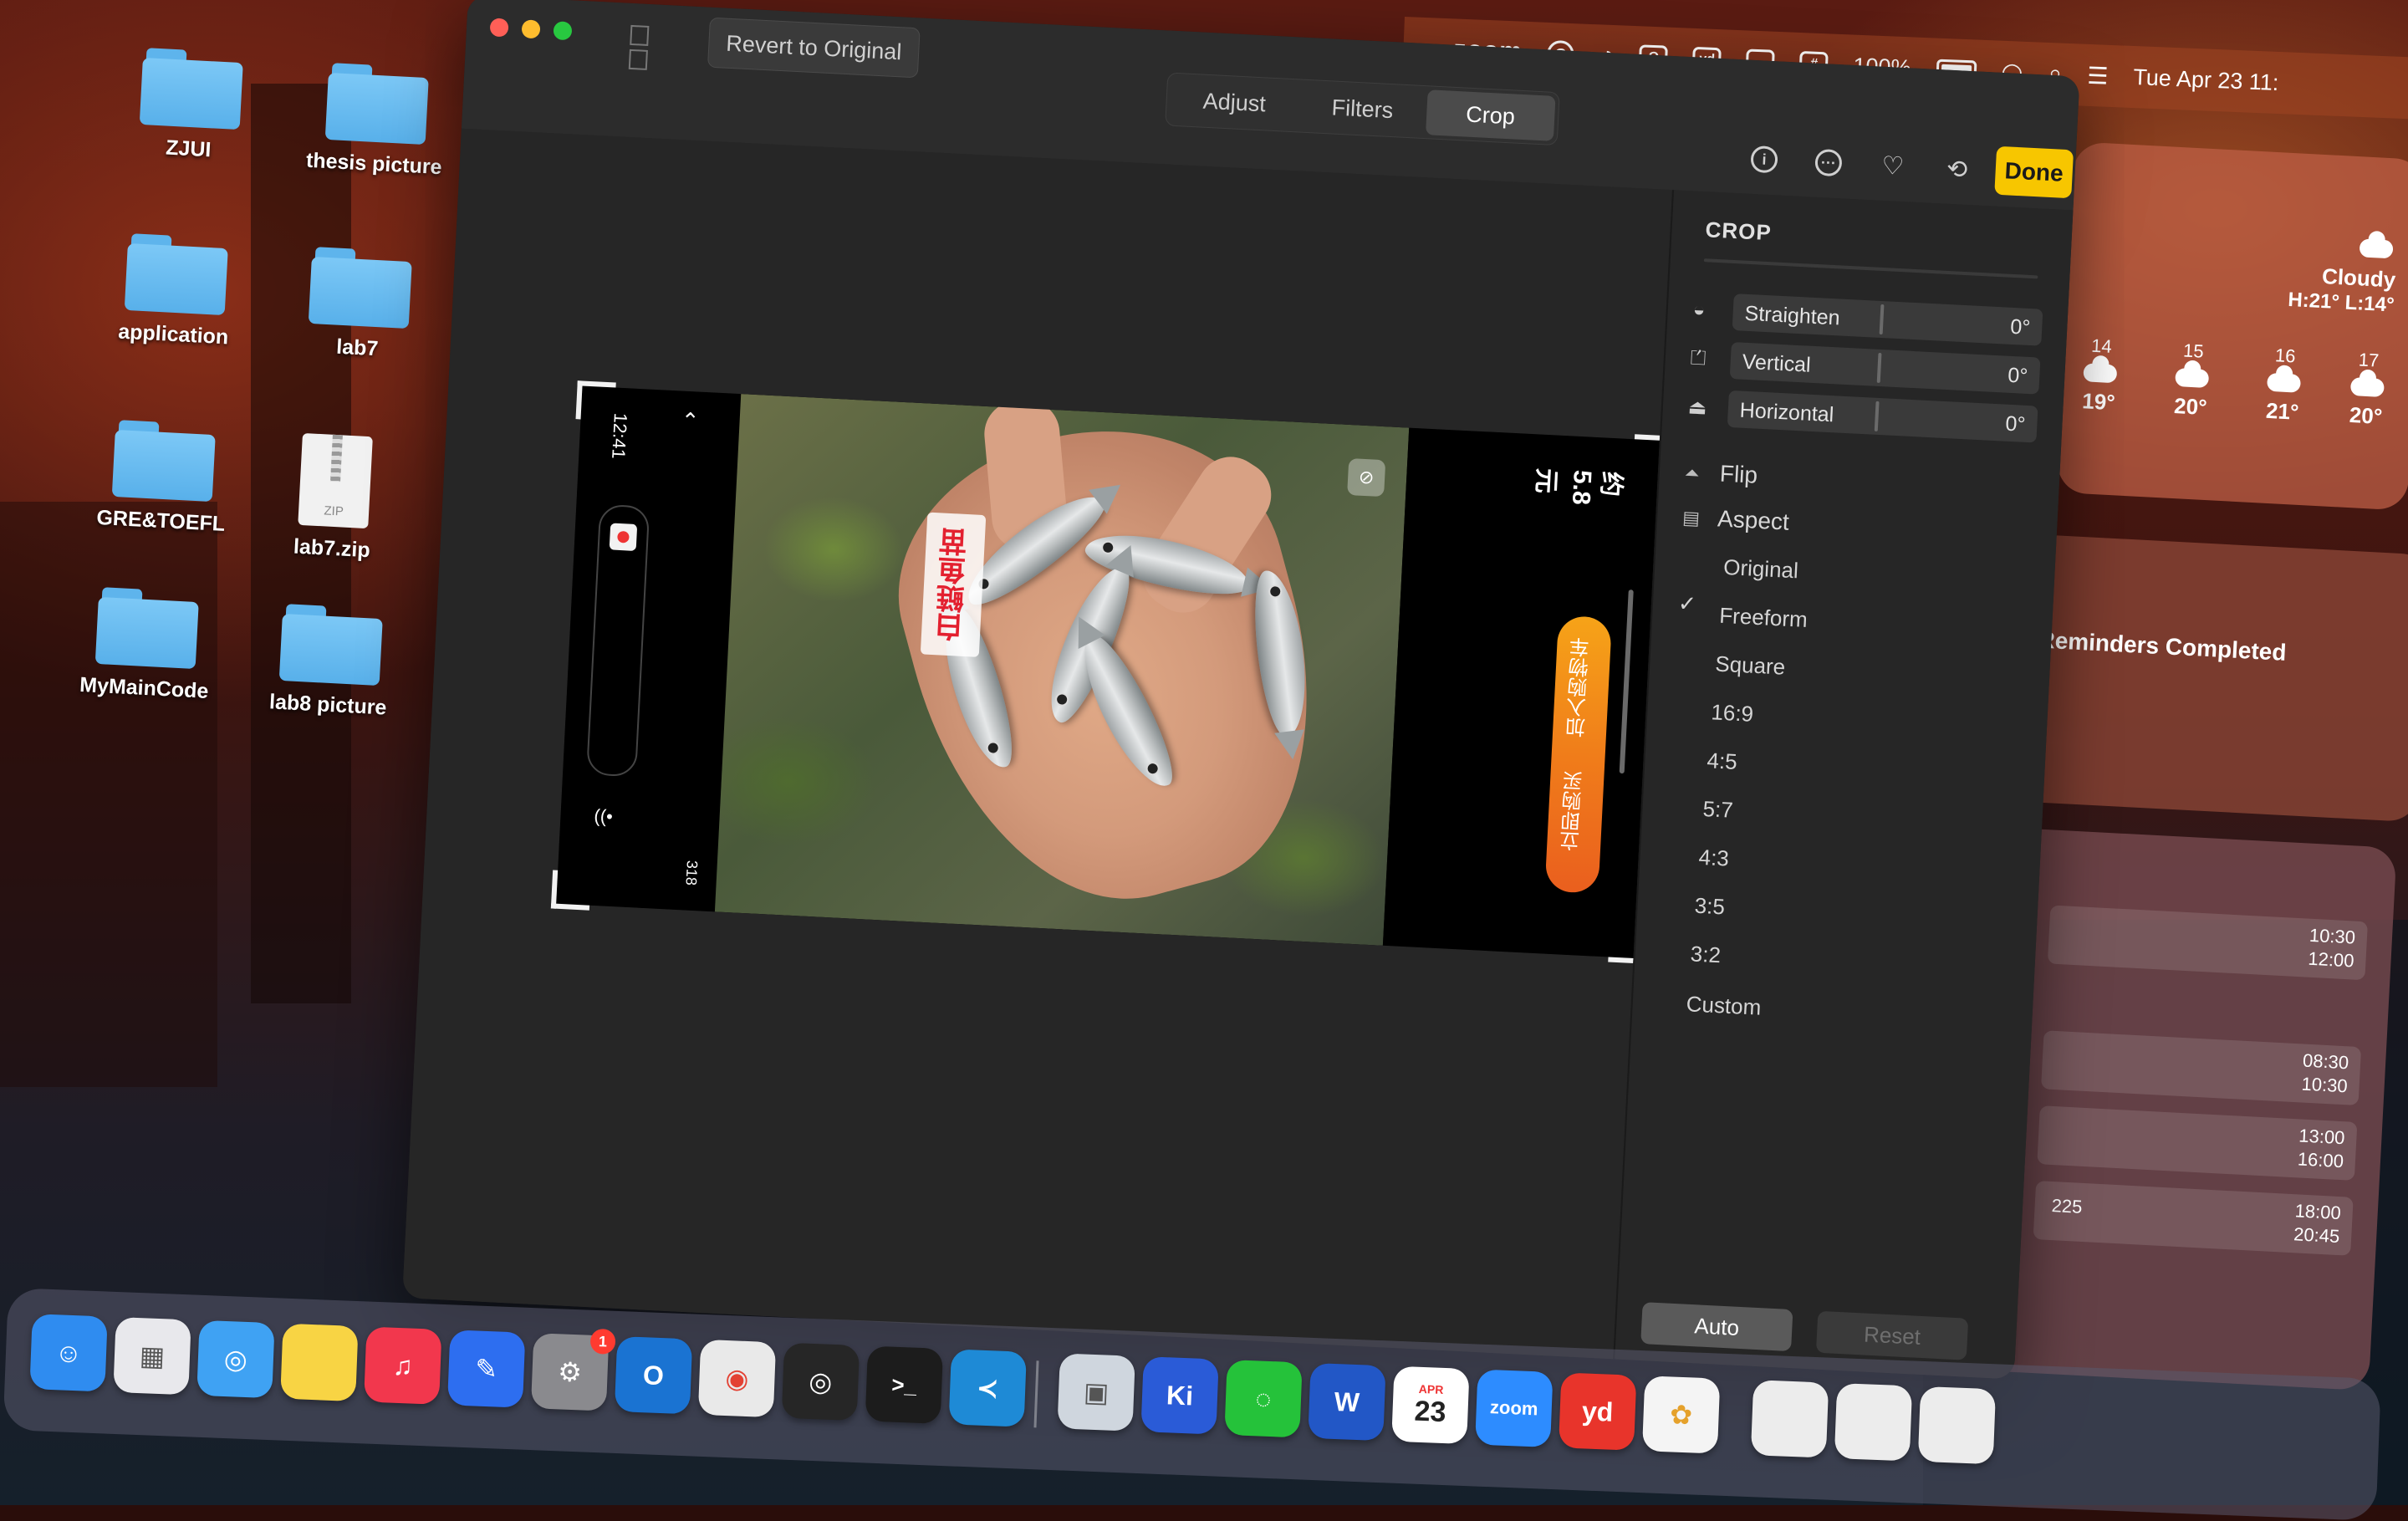  I want to click on zip-badge: ZIP, so click(334, 511).